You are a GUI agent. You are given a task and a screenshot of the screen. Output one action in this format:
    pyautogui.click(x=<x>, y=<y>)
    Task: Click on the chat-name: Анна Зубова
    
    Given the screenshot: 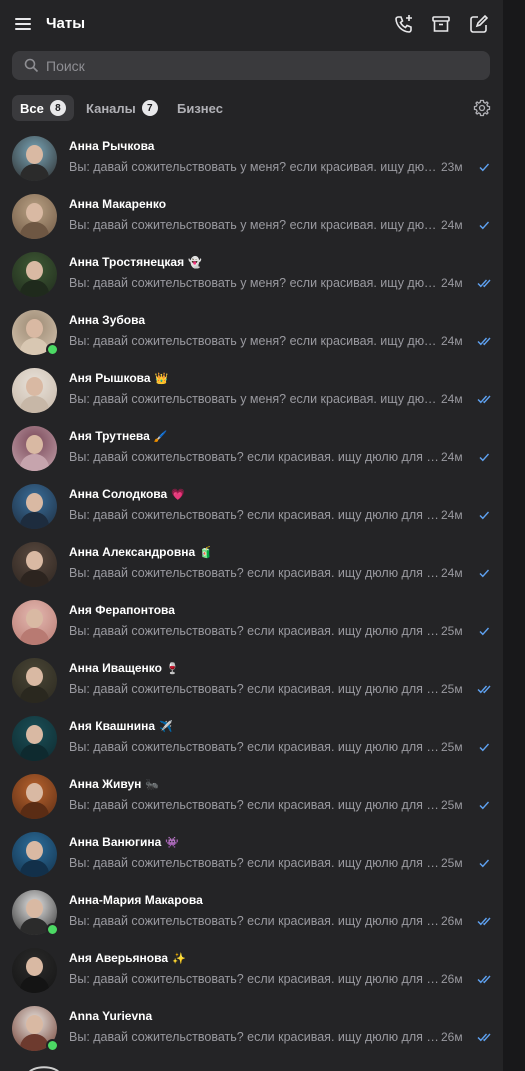 What is the action you would take?
    pyautogui.click(x=107, y=320)
    